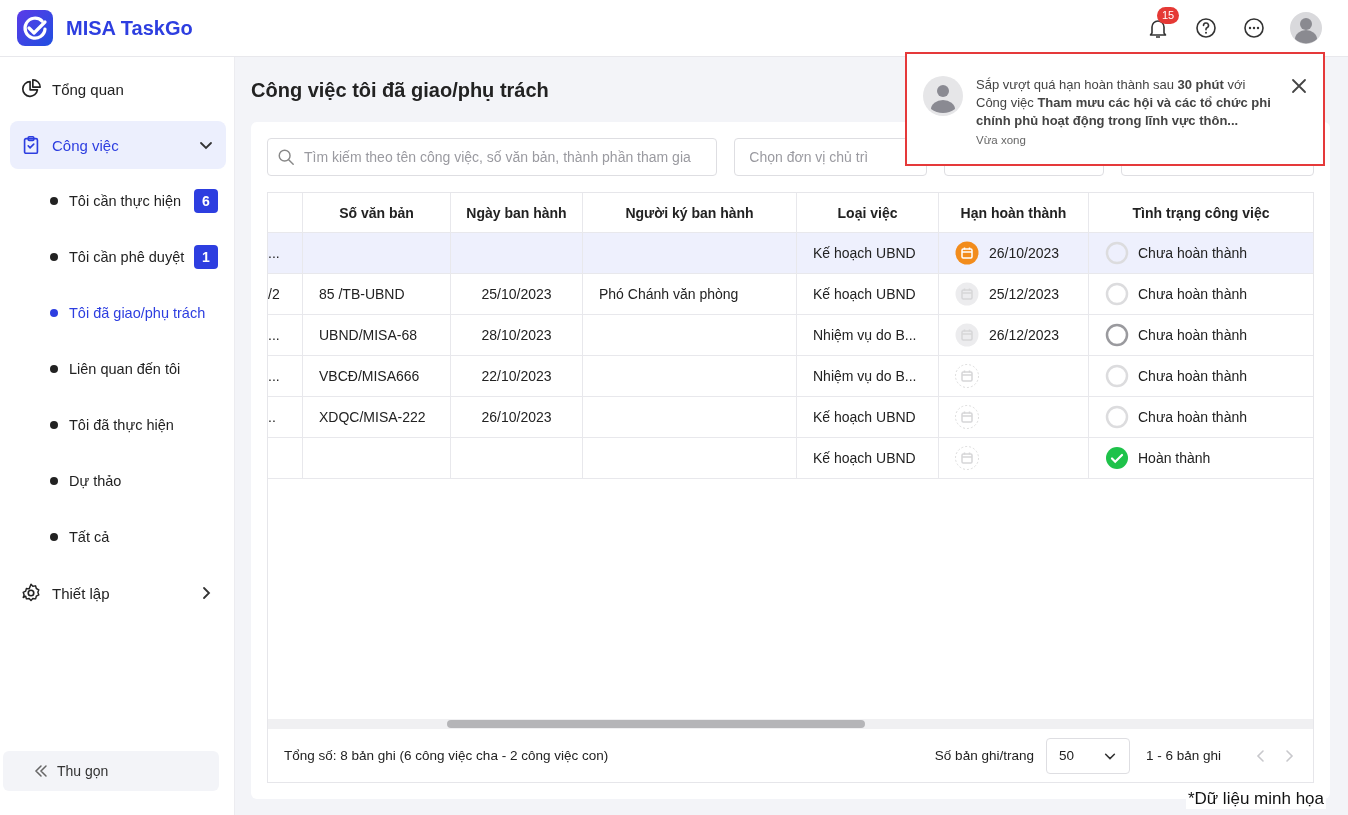 The image size is (1348, 815). What do you see at coordinates (111, 771) in the screenshot?
I see `collapse-button: Thu gọn` at bounding box center [111, 771].